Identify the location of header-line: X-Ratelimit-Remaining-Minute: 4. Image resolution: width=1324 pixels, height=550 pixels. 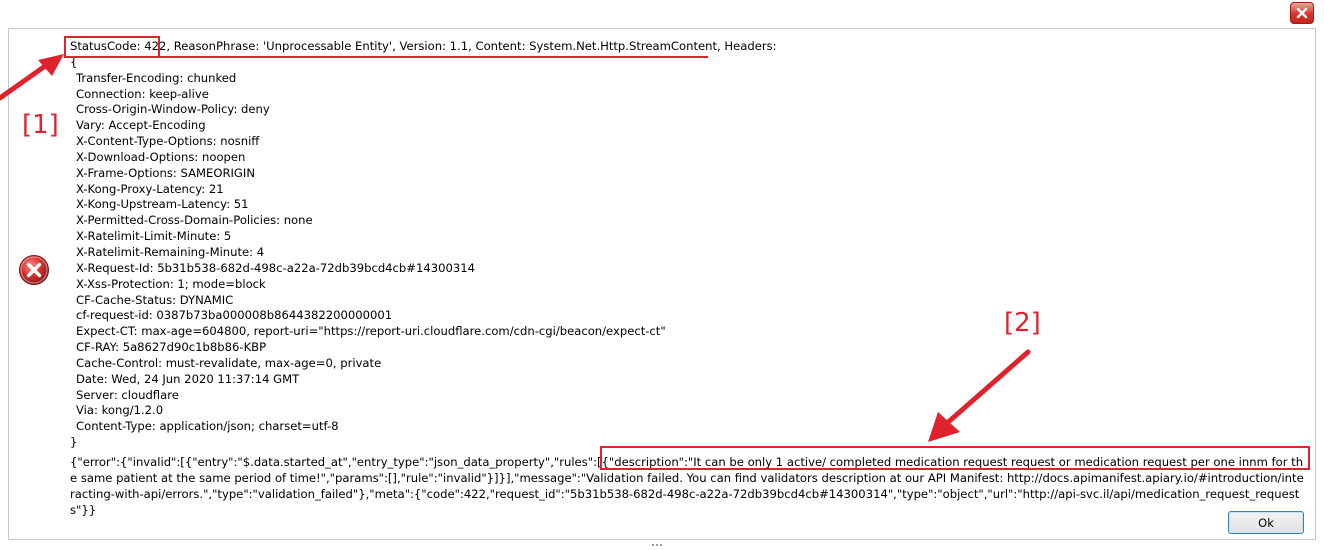
(170, 251).